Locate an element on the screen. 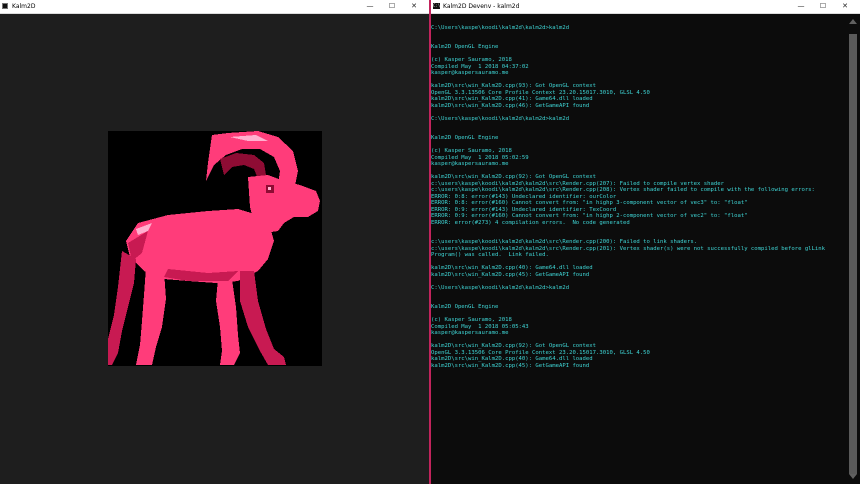 This screenshot has width=860, height=484. pink-ram-sprite is located at coordinates (215, 248).